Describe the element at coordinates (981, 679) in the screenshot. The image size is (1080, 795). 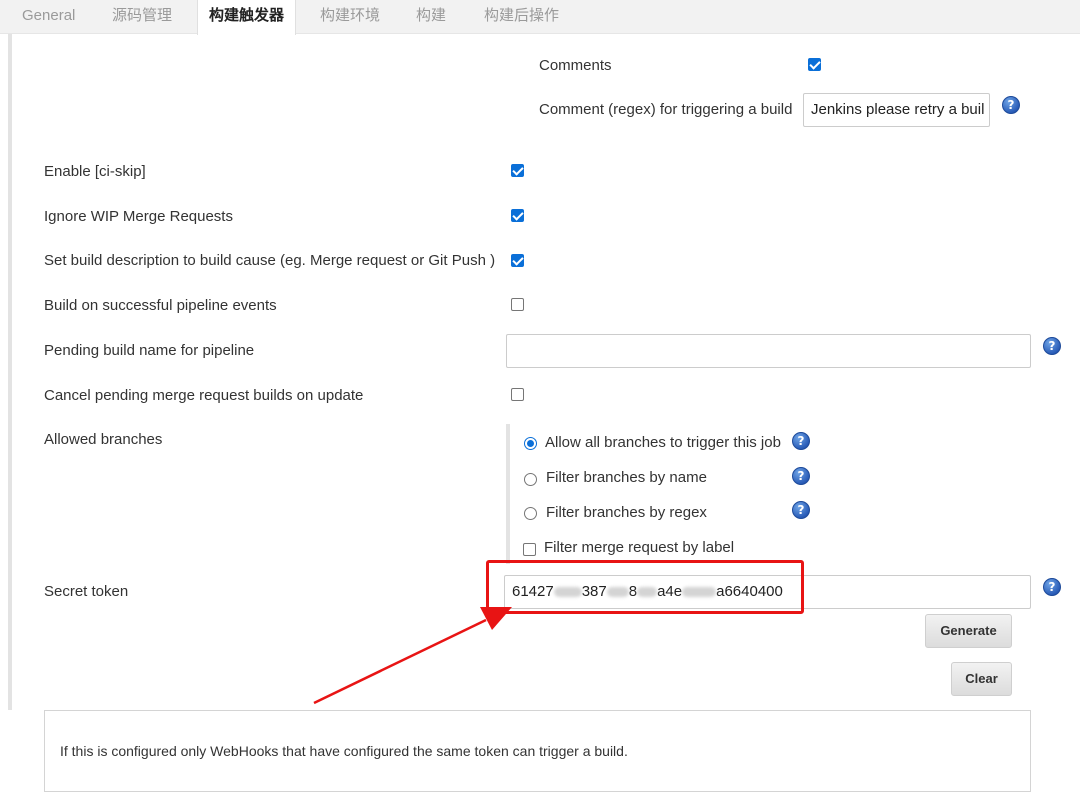
I see `clear-button: Clear` at that location.